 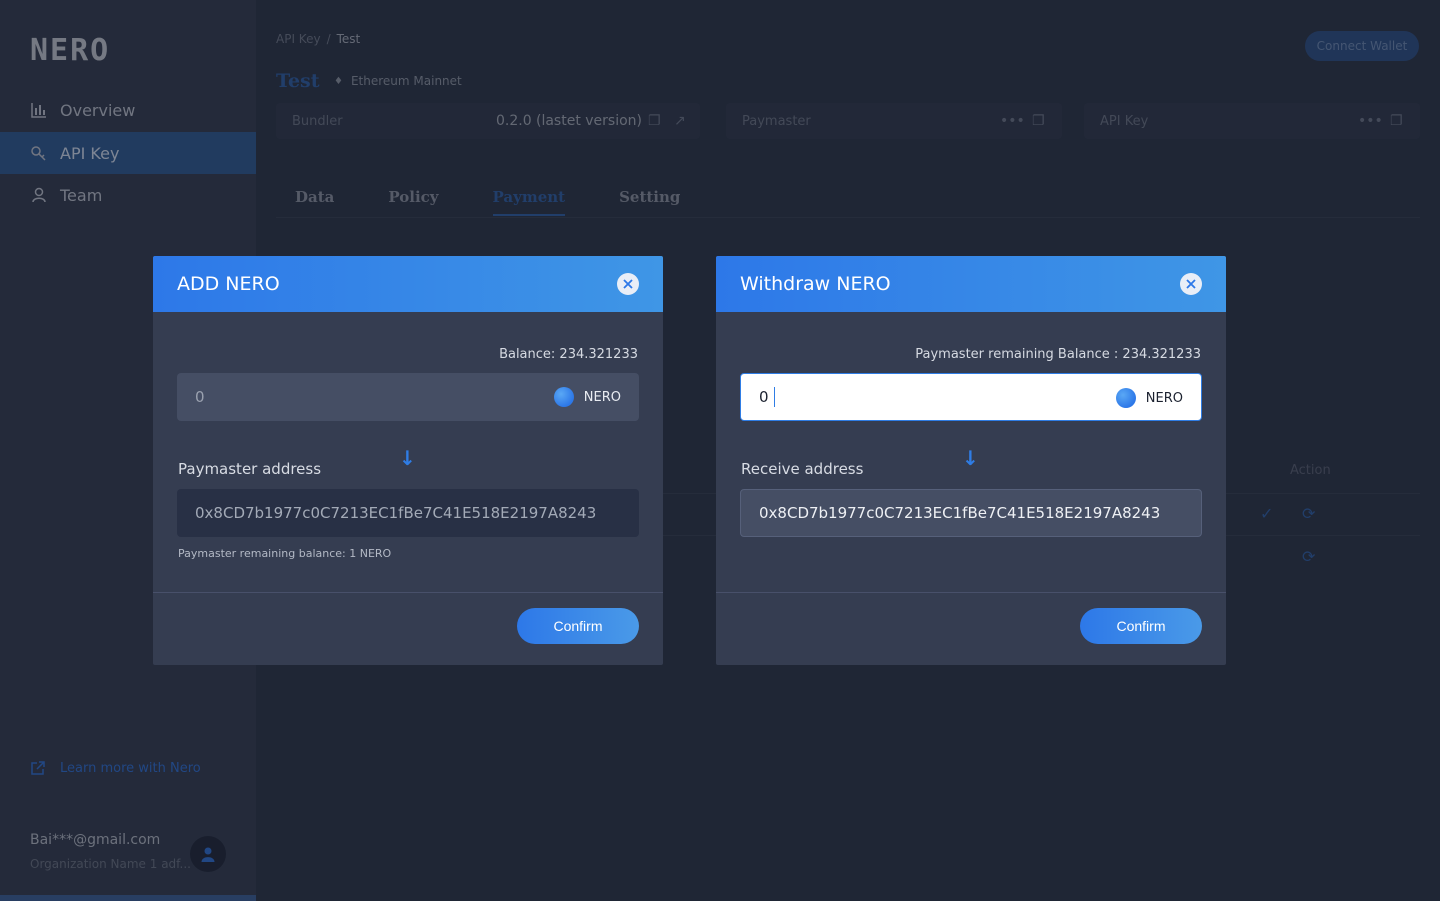 I want to click on paymaster-balance-label: Paymaster remaining Balance : 234.321233, so click(x=1058, y=354).